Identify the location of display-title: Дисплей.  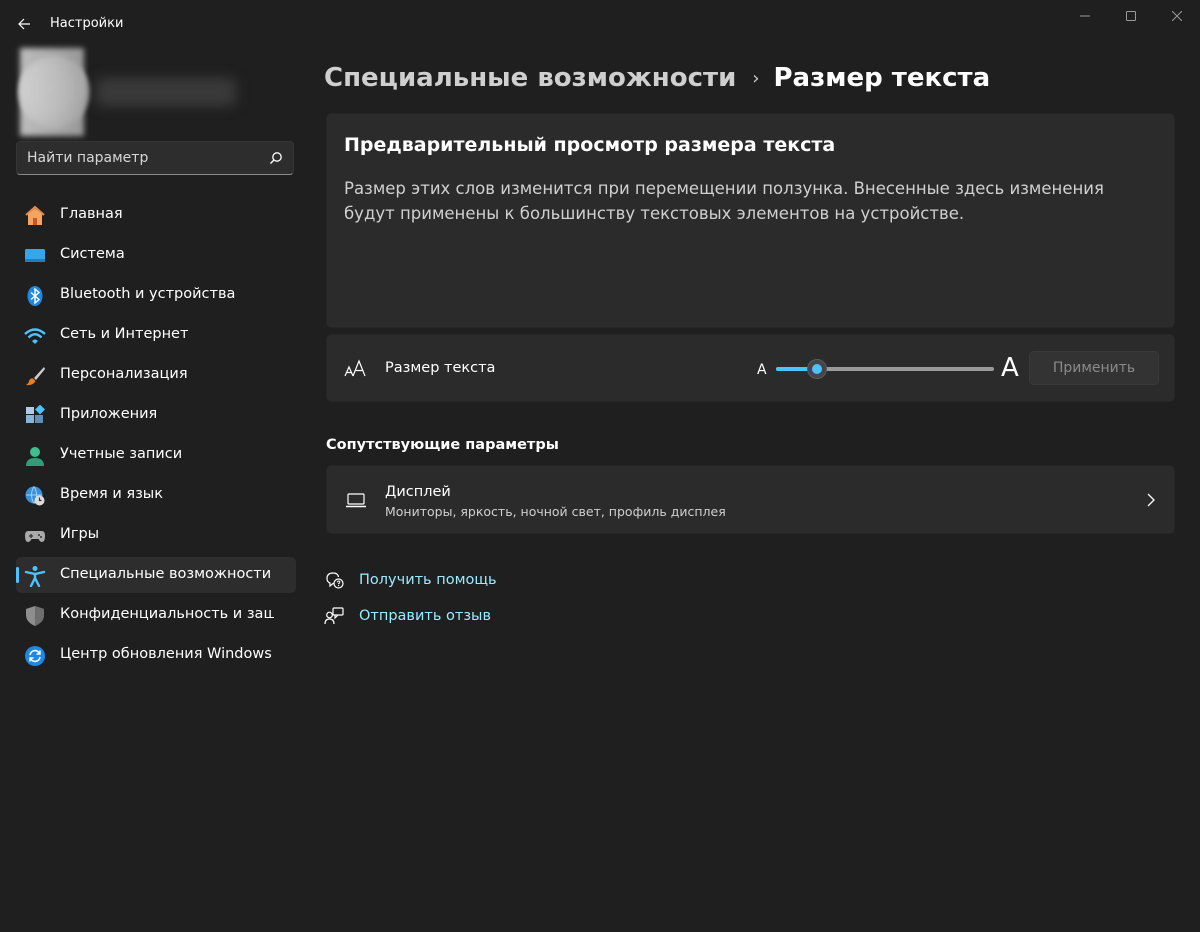
(418, 492).